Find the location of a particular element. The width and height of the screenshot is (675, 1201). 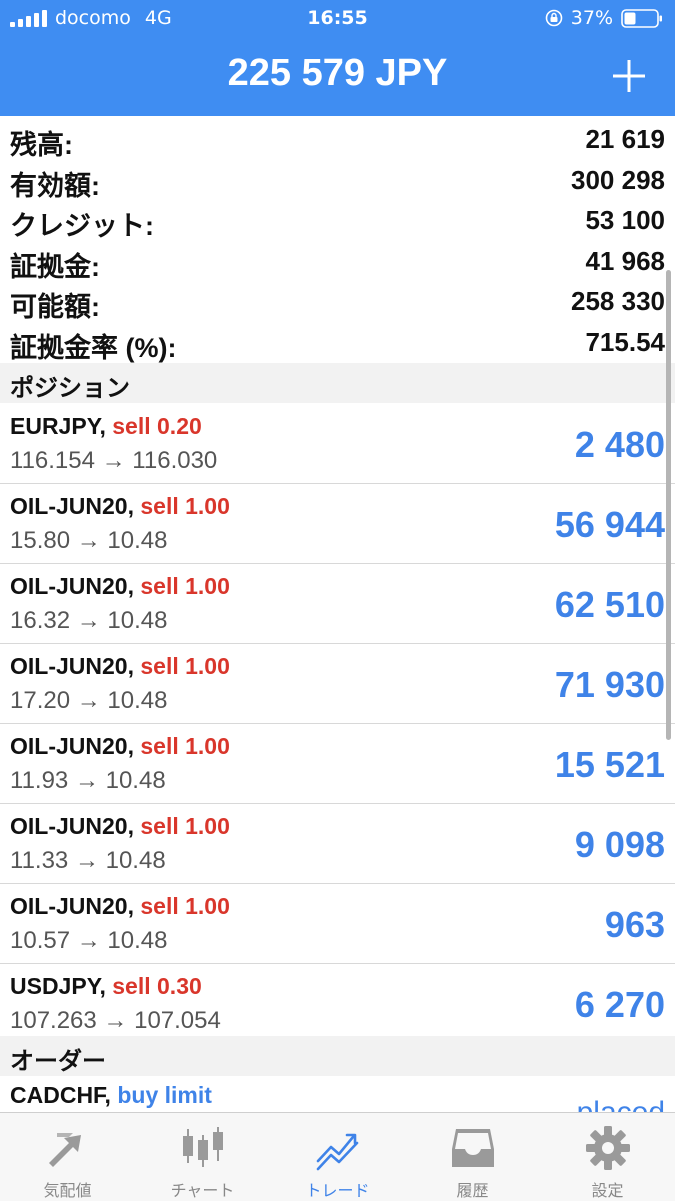

tab-trade: トレード is located at coordinates (337, 1157).